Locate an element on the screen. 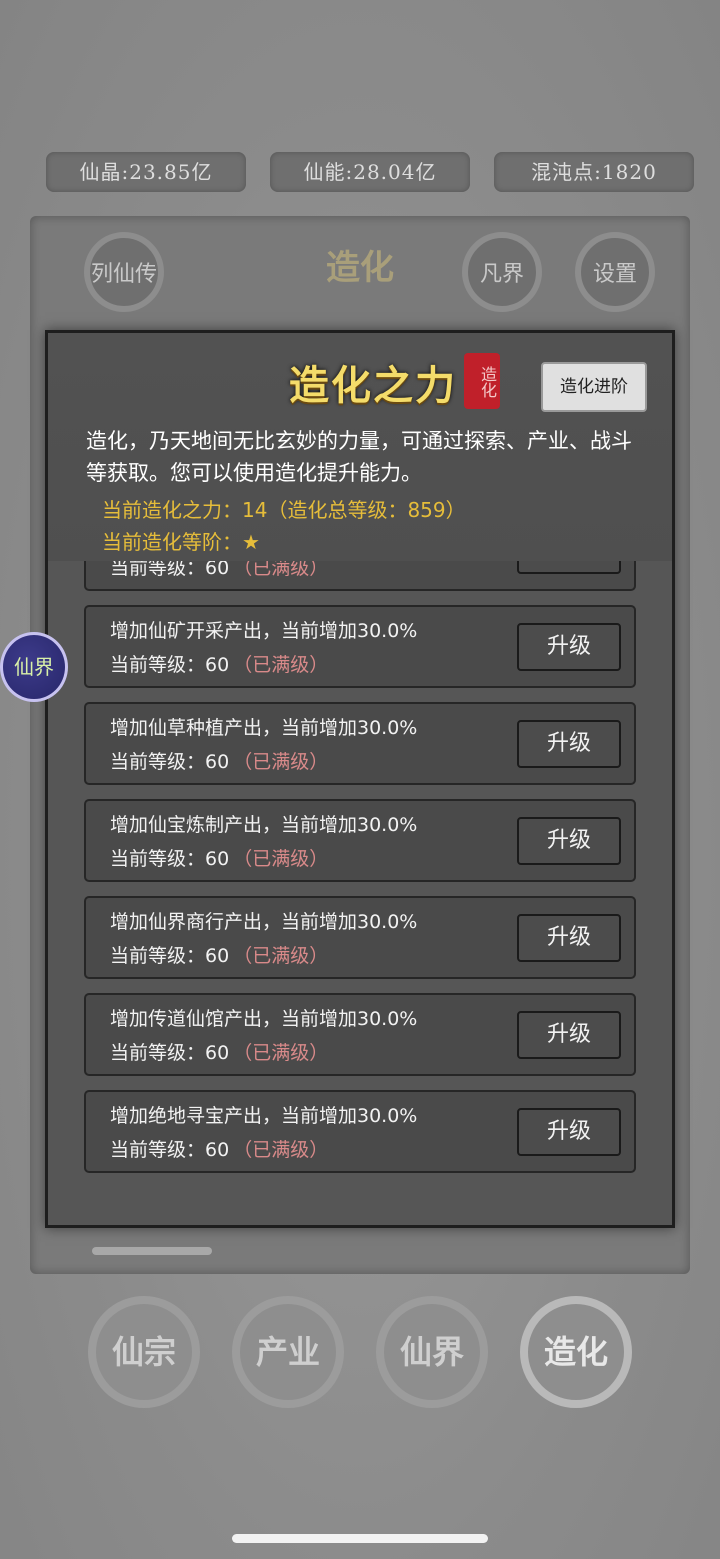  nav-chanye: 产业 is located at coordinates (288, 1352).